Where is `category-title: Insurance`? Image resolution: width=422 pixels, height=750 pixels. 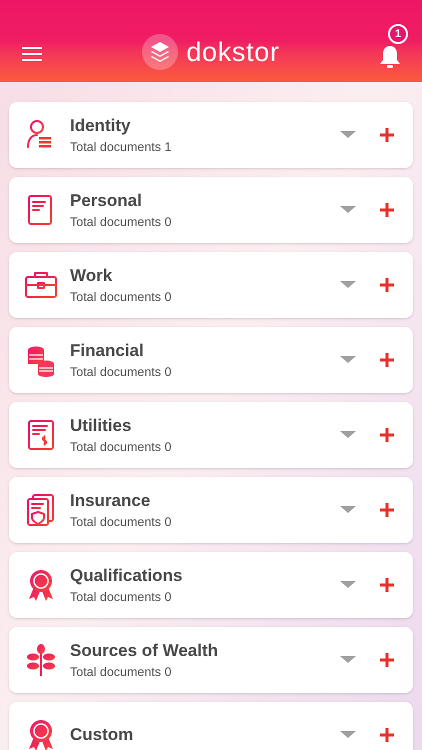 category-title: Insurance is located at coordinates (111, 501).